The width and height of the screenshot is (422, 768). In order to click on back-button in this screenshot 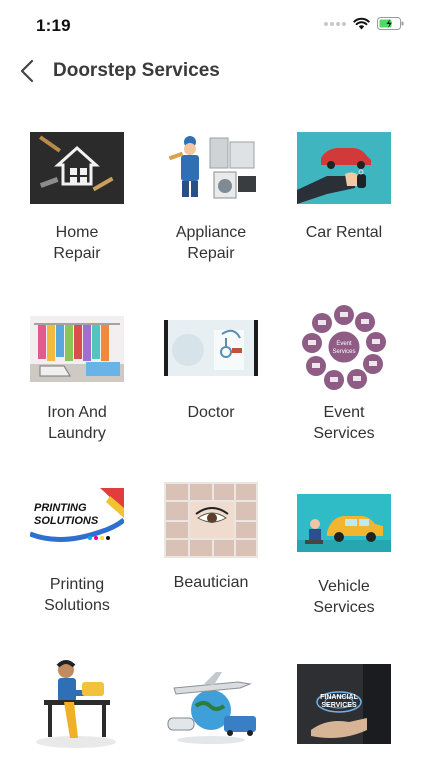, I will do `click(27, 71)`.